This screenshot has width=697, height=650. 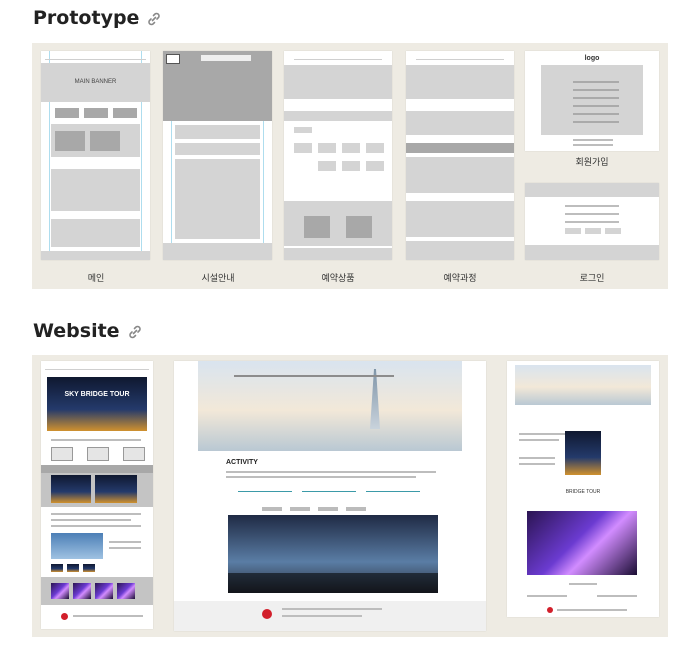 What do you see at coordinates (592, 101) in the screenshot?
I see `prototype-signup-frame: logo` at bounding box center [592, 101].